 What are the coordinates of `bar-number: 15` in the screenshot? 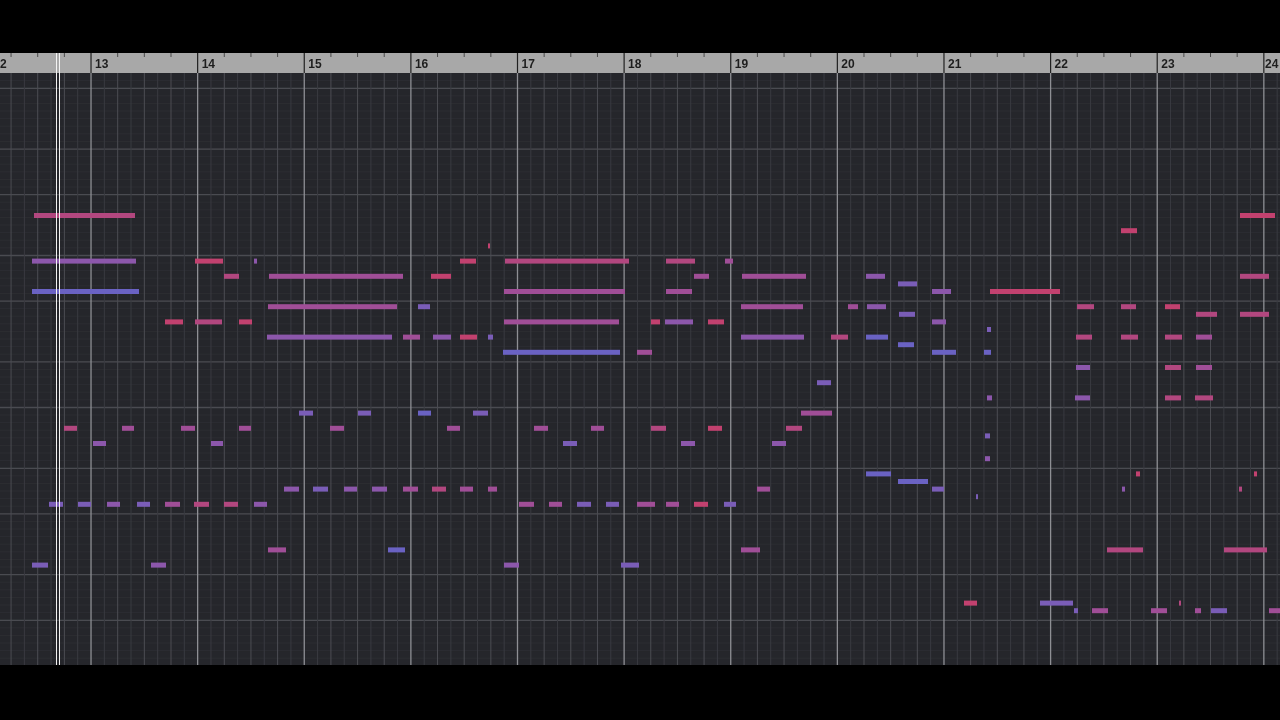 It's located at (315, 64).